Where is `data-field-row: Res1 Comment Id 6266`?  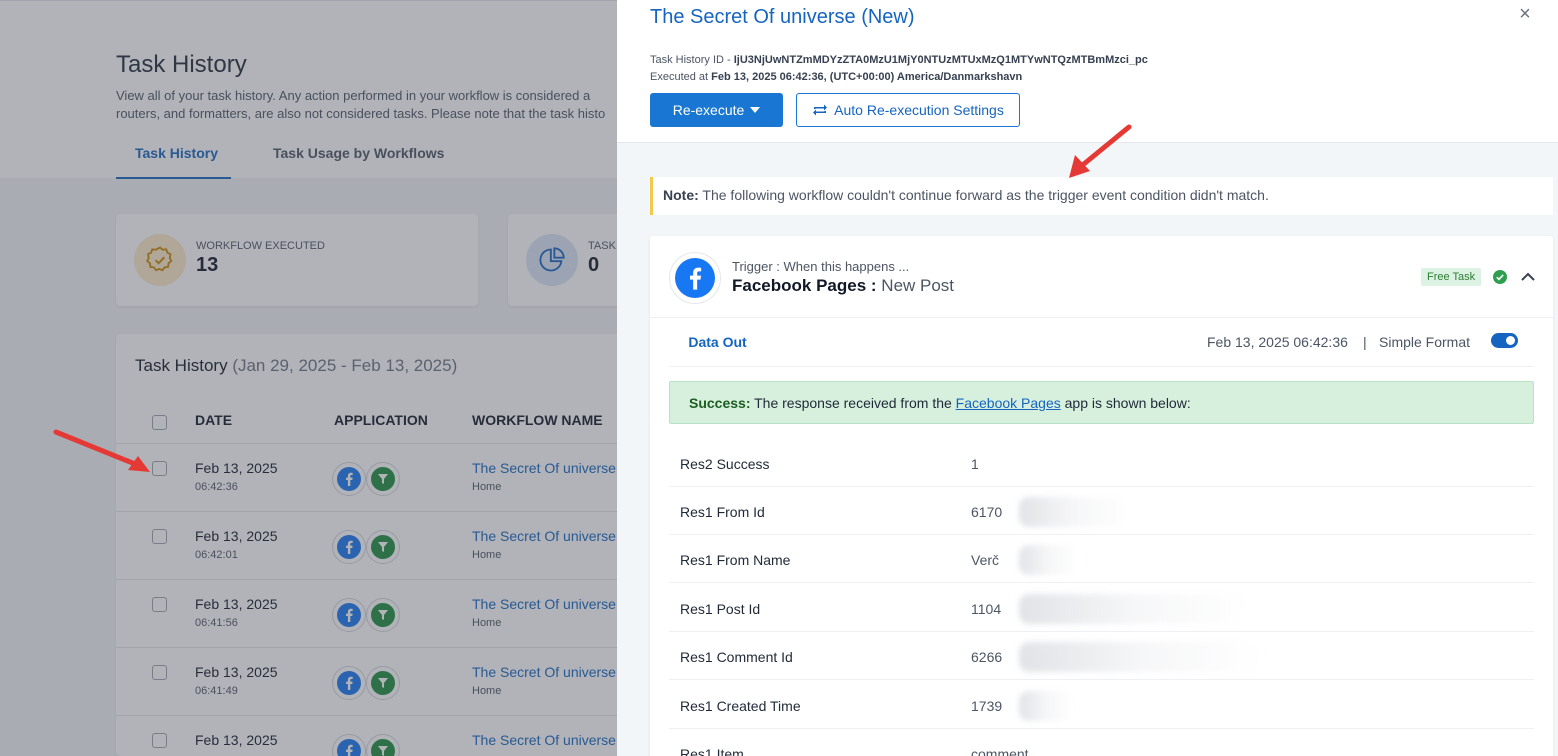 data-field-row: Res1 Comment Id 6266 is located at coordinates (1101, 656).